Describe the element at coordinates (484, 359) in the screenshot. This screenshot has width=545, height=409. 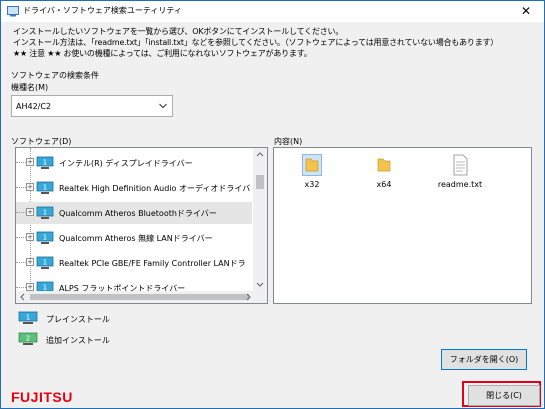
I see `open-folder-button: フォルダを開く(O)` at that location.